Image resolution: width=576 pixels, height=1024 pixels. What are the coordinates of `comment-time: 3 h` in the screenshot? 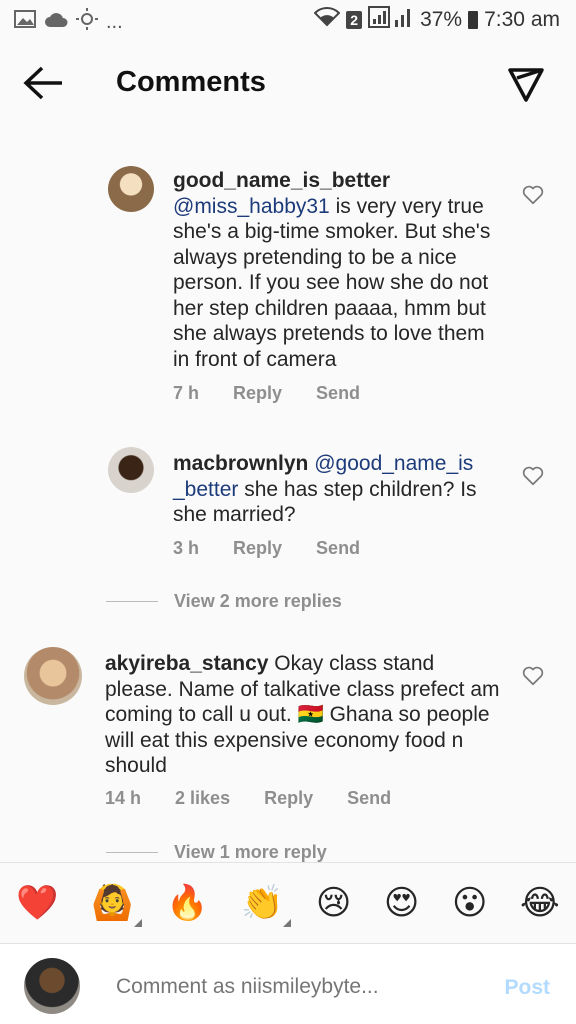 It's located at (186, 548).